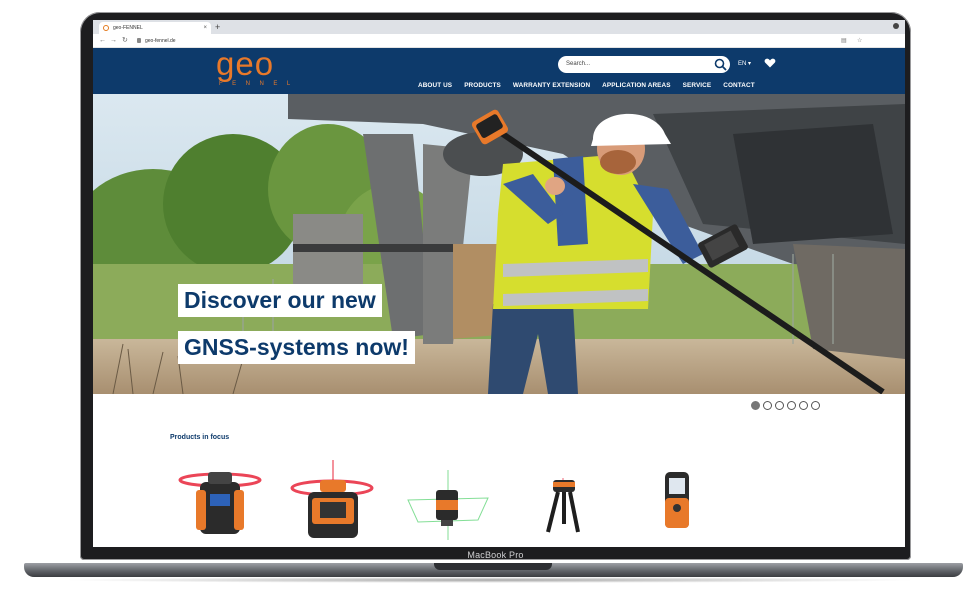  What do you see at coordinates (205, 28) in the screenshot?
I see `tab-close-icon: ×` at bounding box center [205, 28].